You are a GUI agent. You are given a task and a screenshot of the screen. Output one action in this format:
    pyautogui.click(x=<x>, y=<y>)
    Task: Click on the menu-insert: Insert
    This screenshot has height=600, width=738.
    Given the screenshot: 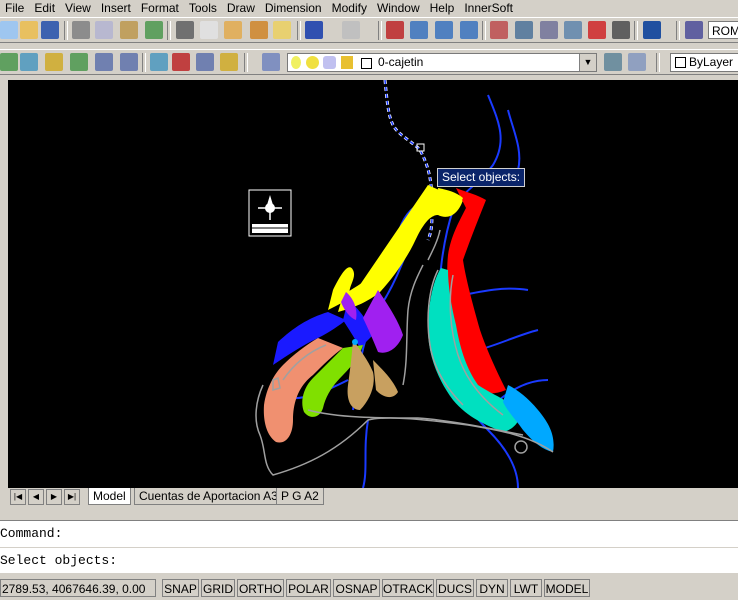 What is the action you would take?
    pyautogui.click(x=116, y=8)
    